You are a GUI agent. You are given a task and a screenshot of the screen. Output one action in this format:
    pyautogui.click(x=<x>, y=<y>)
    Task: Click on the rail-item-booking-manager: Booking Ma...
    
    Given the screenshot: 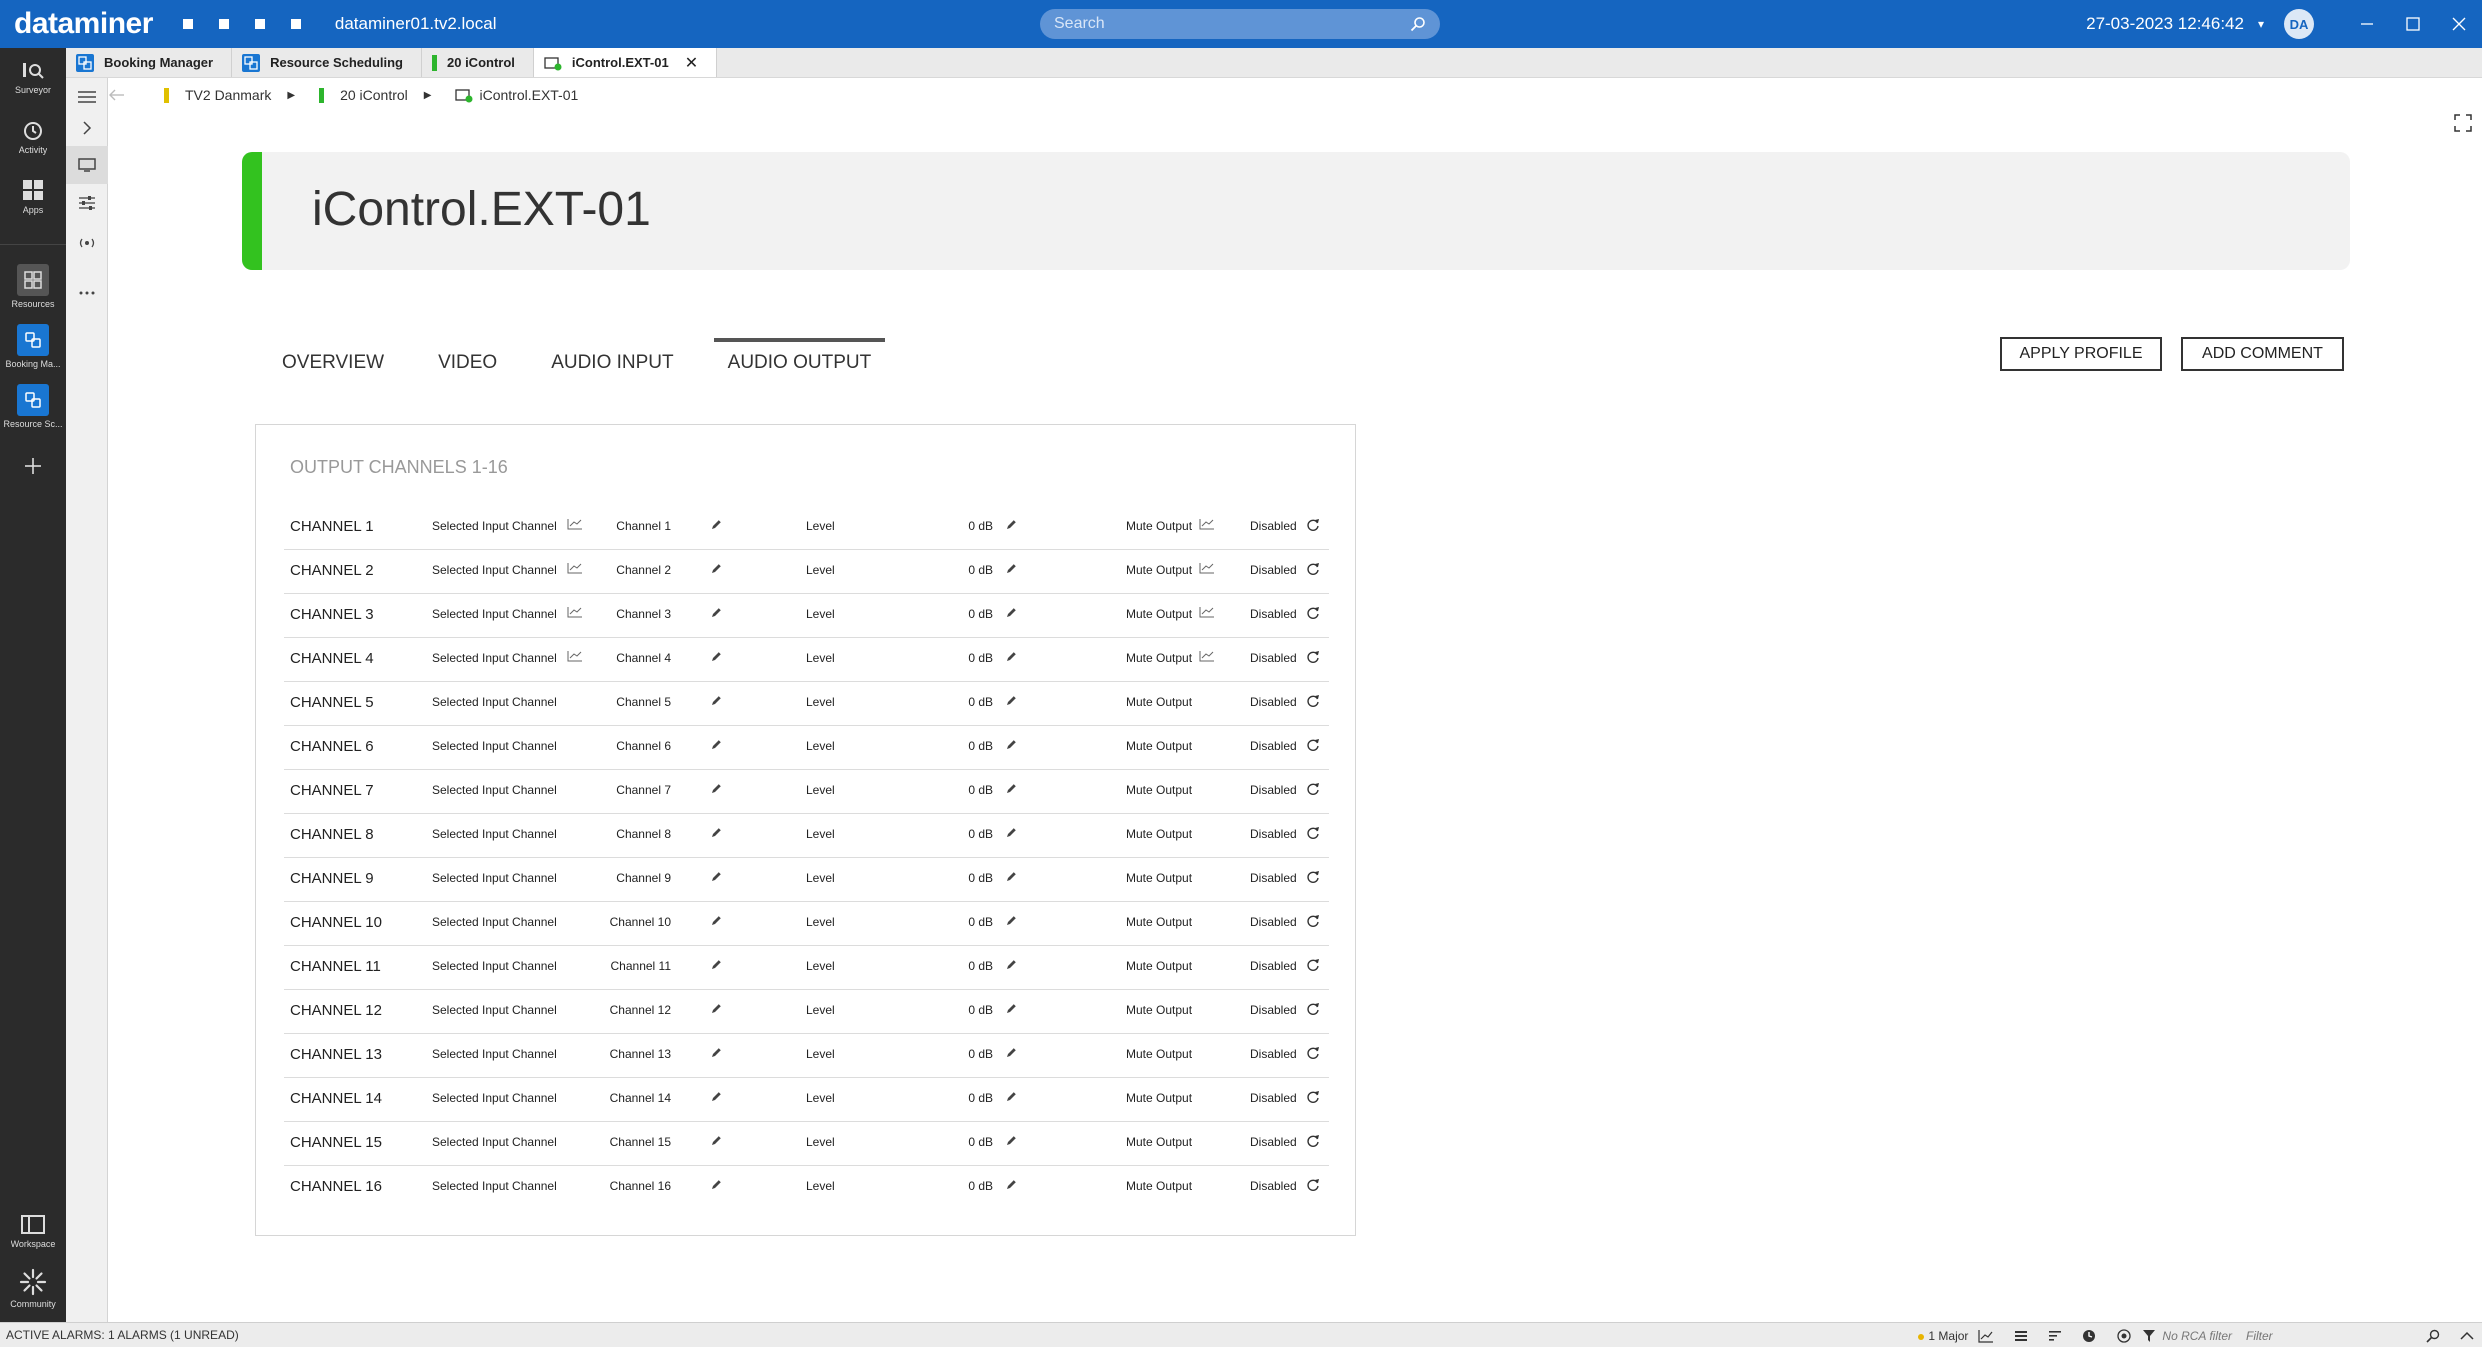 What is the action you would take?
    pyautogui.click(x=33, y=346)
    